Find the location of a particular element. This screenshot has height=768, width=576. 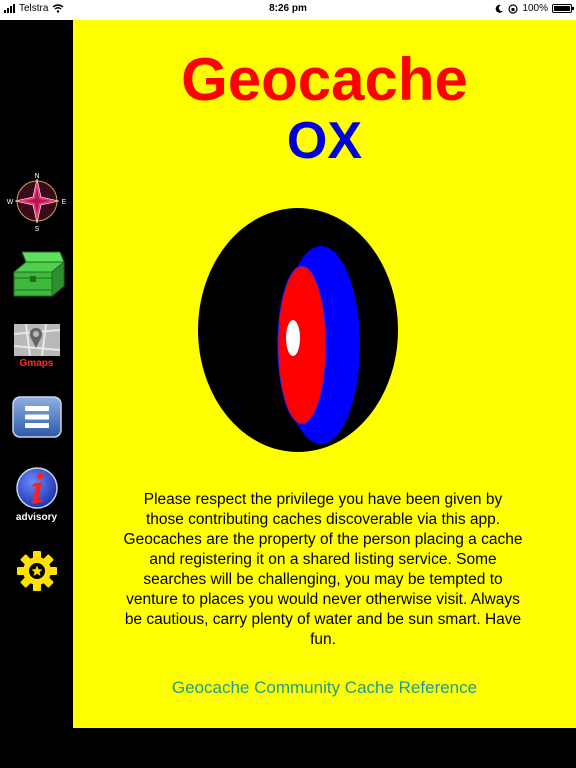

menu-icon is located at coordinates (36, 417).